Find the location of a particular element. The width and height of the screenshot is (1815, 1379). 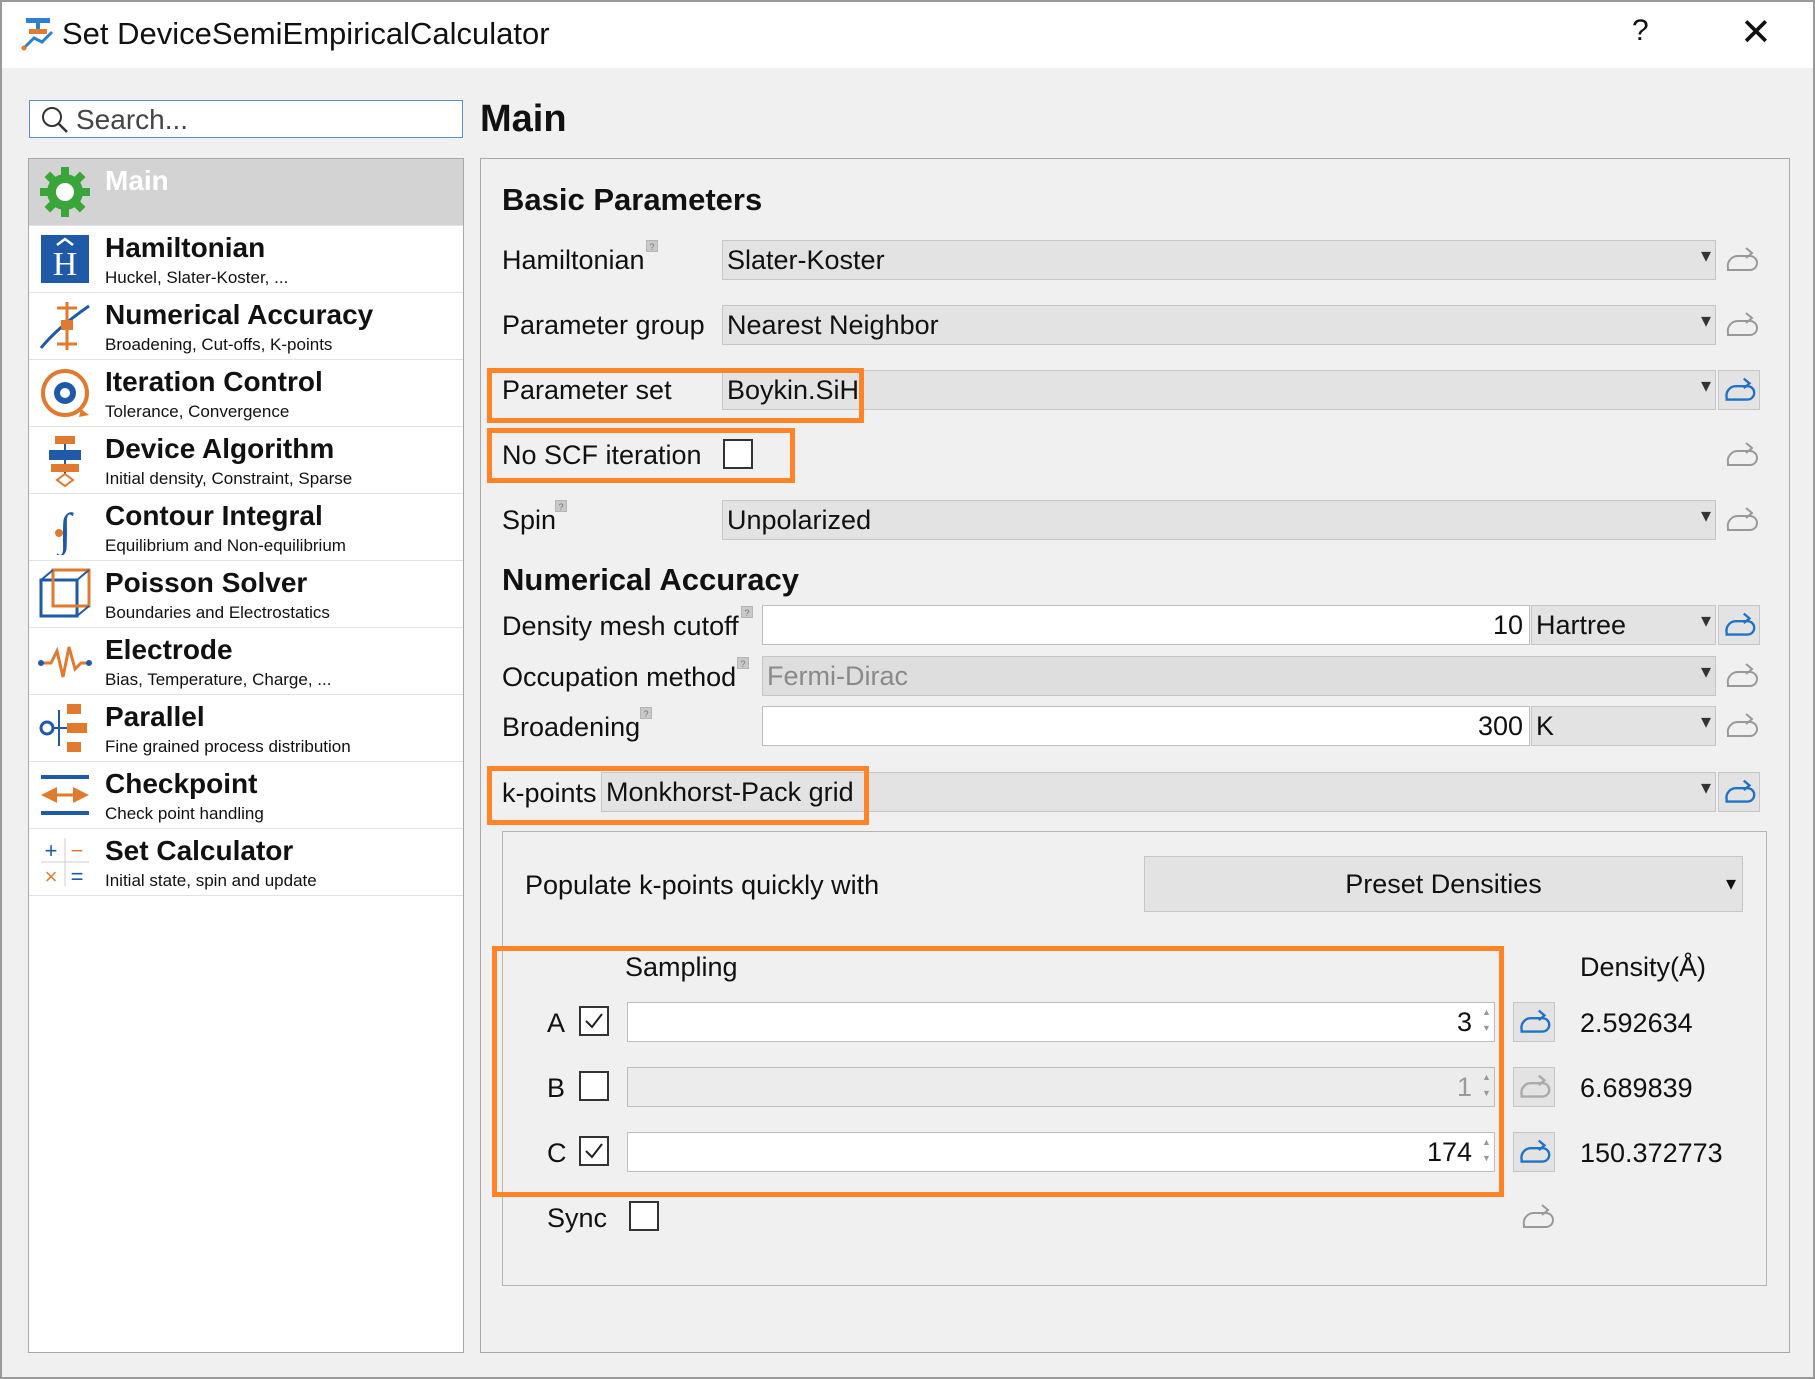

hamiltonian-label: Hamiltonian is located at coordinates (573, 260).